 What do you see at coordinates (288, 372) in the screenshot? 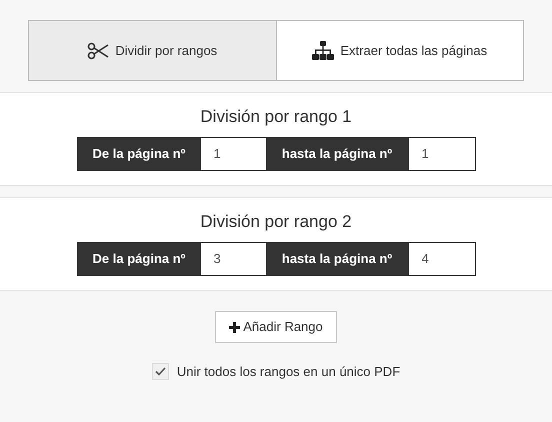
I see `merge-label: Unir todos los rangos en un único PDF` at bounding box center [288, 372].